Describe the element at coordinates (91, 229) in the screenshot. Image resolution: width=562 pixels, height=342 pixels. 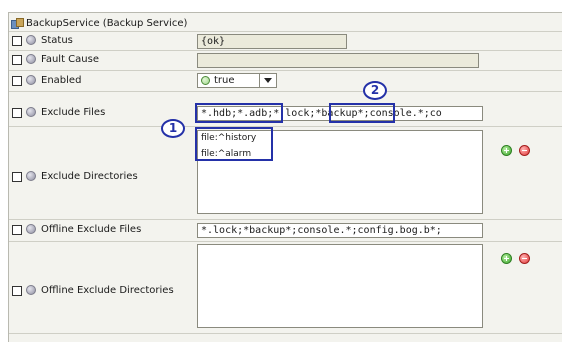
I see `offline-exclude-files-label: Offline Exclude Files` at that location.